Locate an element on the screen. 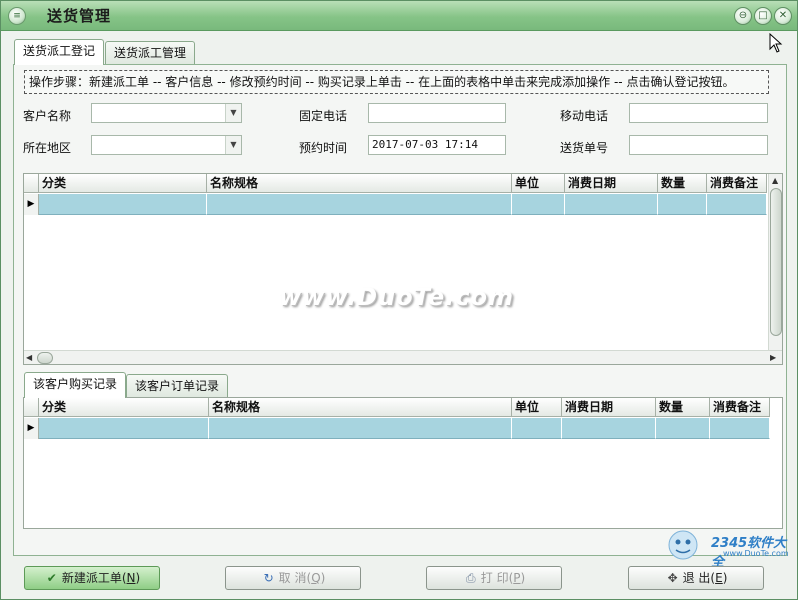  tab-order-records: 该客户订单记录 is located at coordinates (177, 386).